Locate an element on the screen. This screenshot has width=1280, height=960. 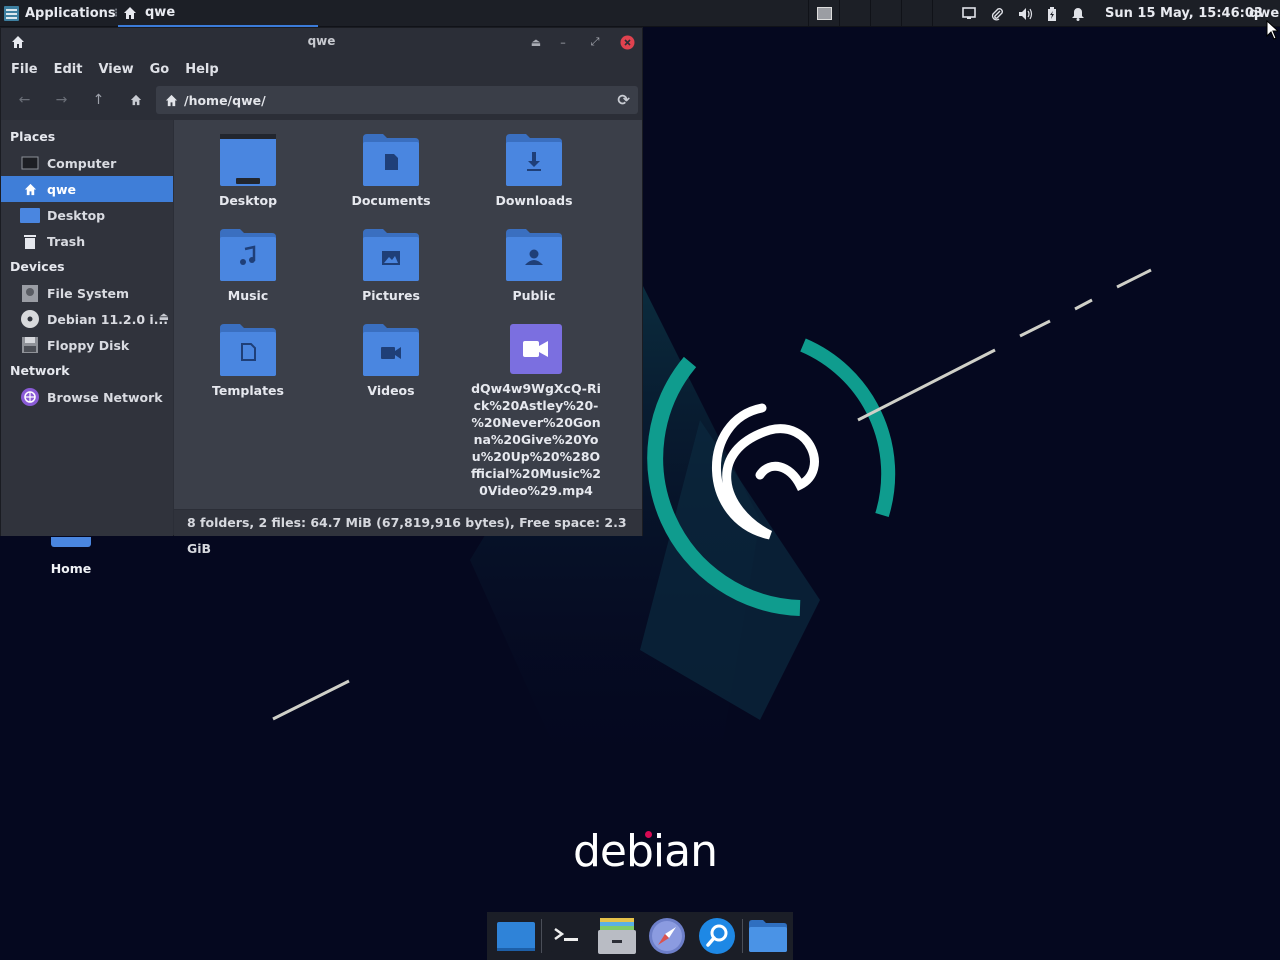
menu-go: Go is located at coordinates (160, 69).